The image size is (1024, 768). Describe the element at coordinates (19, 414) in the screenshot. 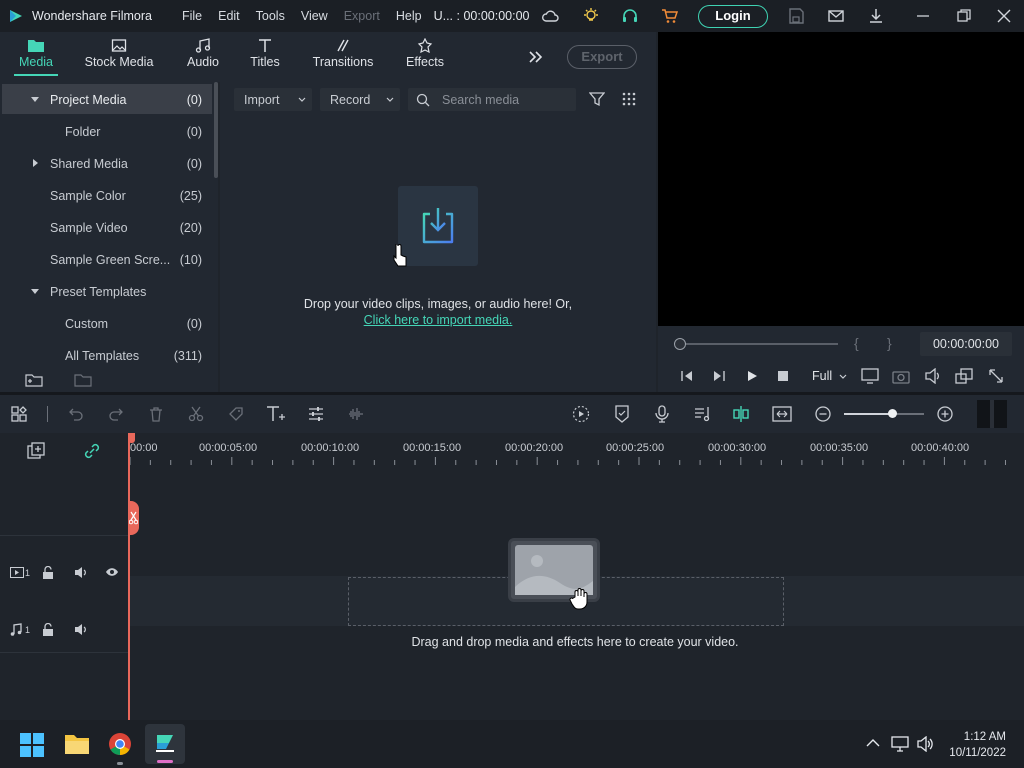

I see `layout-icon` at that location.